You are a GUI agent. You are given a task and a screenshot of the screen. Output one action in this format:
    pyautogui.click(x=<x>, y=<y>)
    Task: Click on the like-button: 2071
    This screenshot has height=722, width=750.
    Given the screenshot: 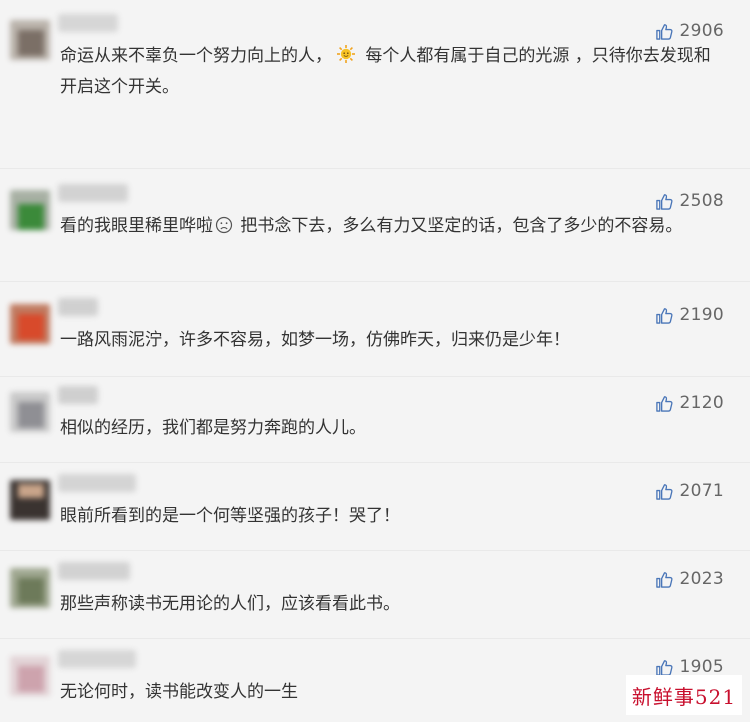 What is the action you would take?
    pyautogui.click(x=689, y=491)
    